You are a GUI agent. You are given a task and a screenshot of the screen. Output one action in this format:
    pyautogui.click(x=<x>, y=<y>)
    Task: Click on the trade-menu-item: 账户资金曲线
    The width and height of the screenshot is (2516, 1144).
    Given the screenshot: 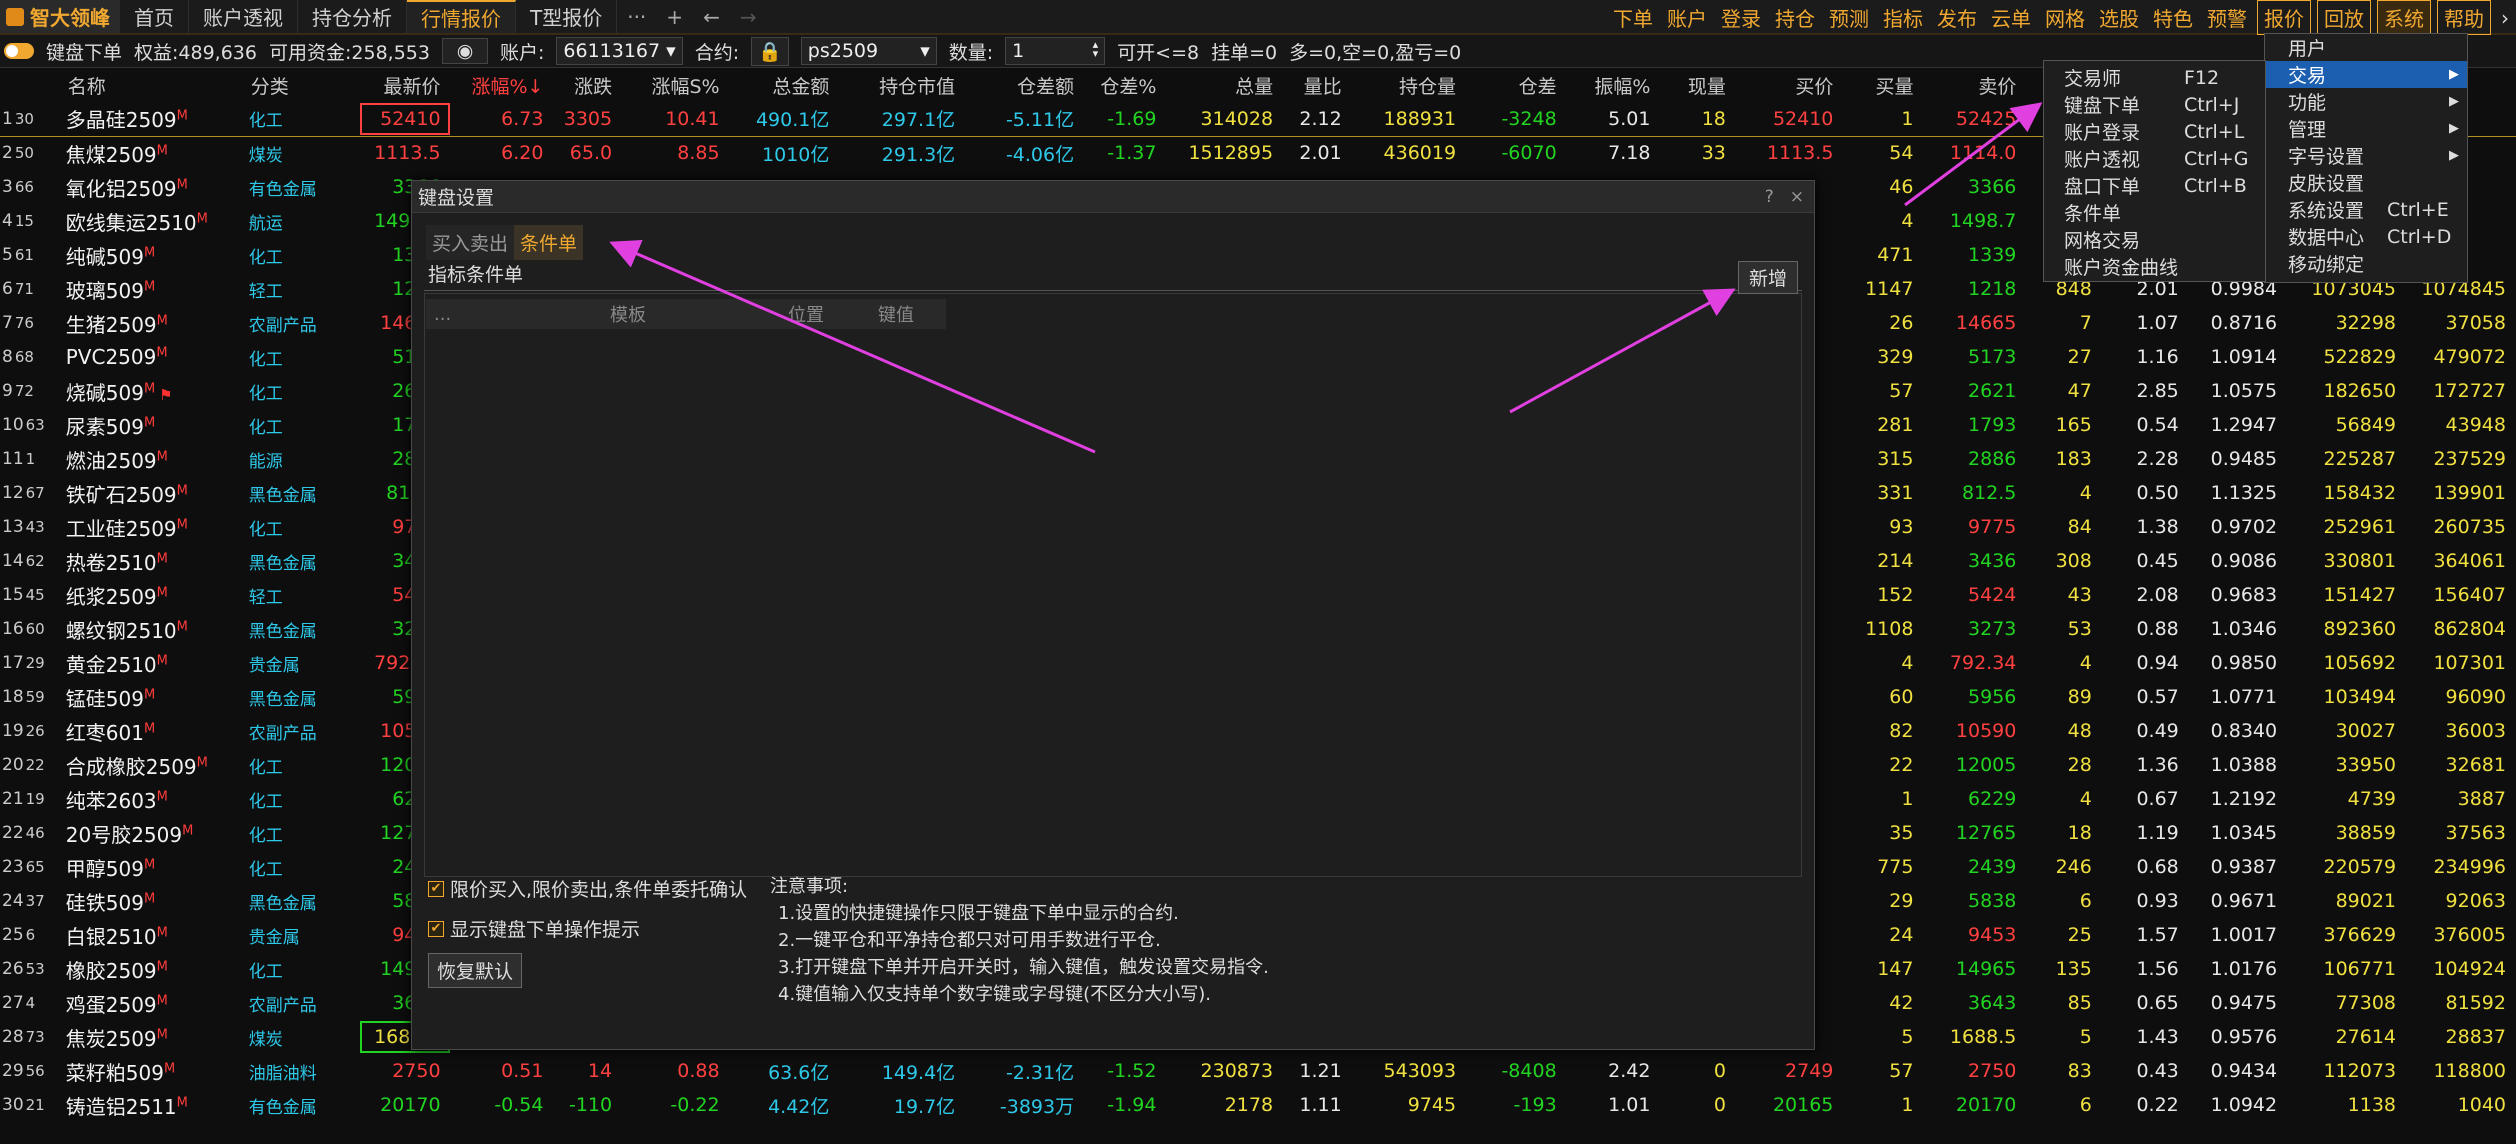 What is the action you would take?
    pyautogui.click(x=2154, y=266)
    